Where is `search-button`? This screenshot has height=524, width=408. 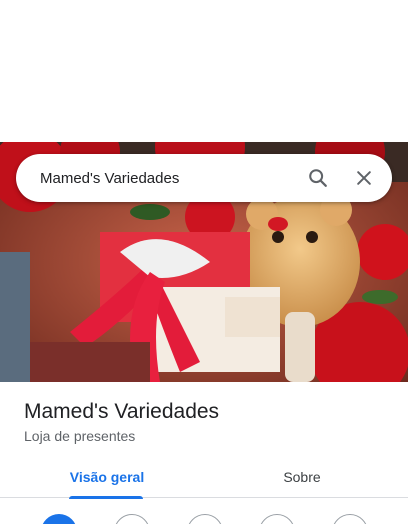
search-button is located at coordinates (318, 178).